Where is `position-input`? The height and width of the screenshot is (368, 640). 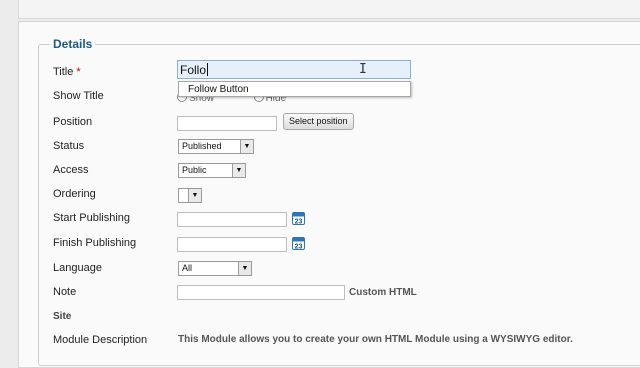
position-input is located at coordinates (227, 123).